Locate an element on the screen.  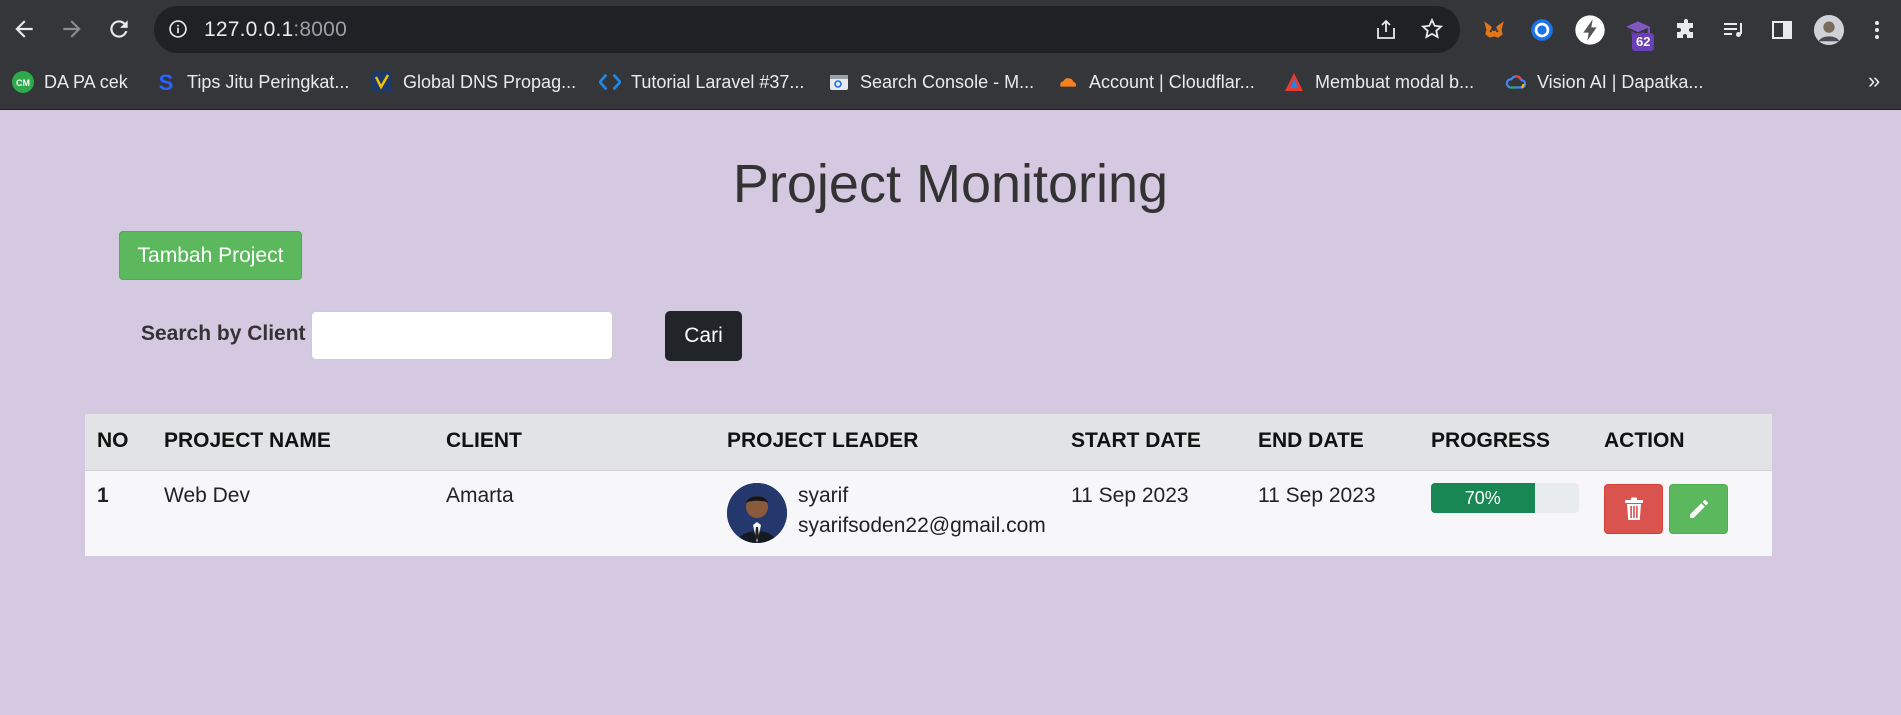
progress-fill: 70% is located at coordinates (1483, 498).